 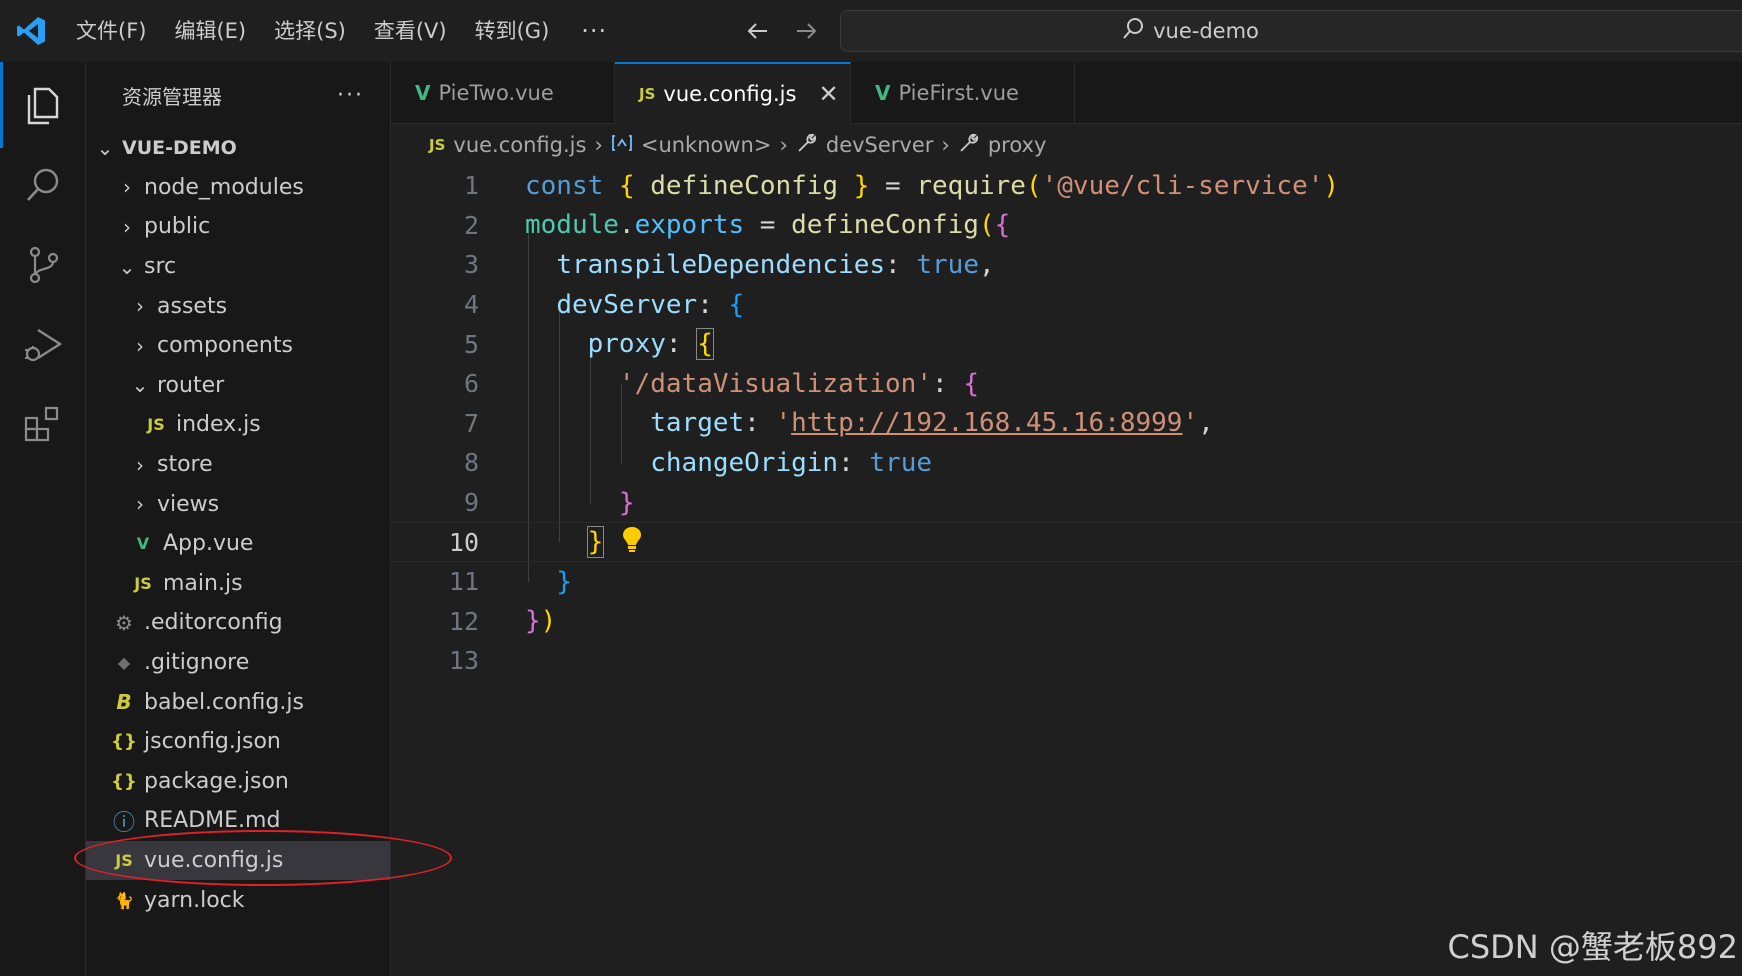 What do you see at coordinates (238, 544) in the screenshot?
I see `tree-file-app-vue: V App.vue` at bounding box center [238, 544].